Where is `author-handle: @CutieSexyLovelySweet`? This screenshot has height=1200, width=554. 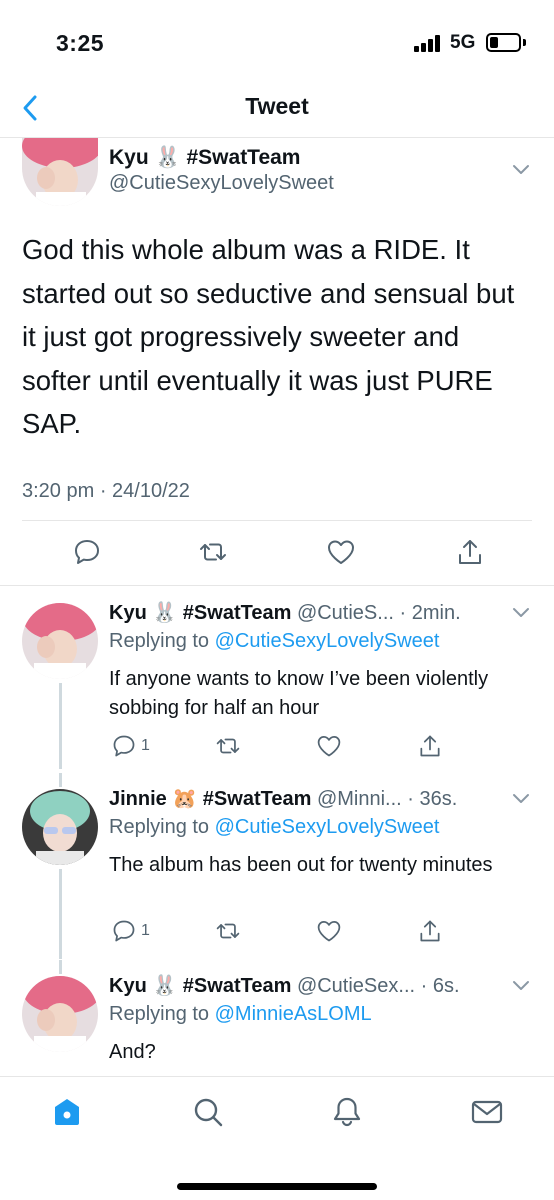 author-handle: @CutieSexyLovelySweet is located at coordinates (221, 183).